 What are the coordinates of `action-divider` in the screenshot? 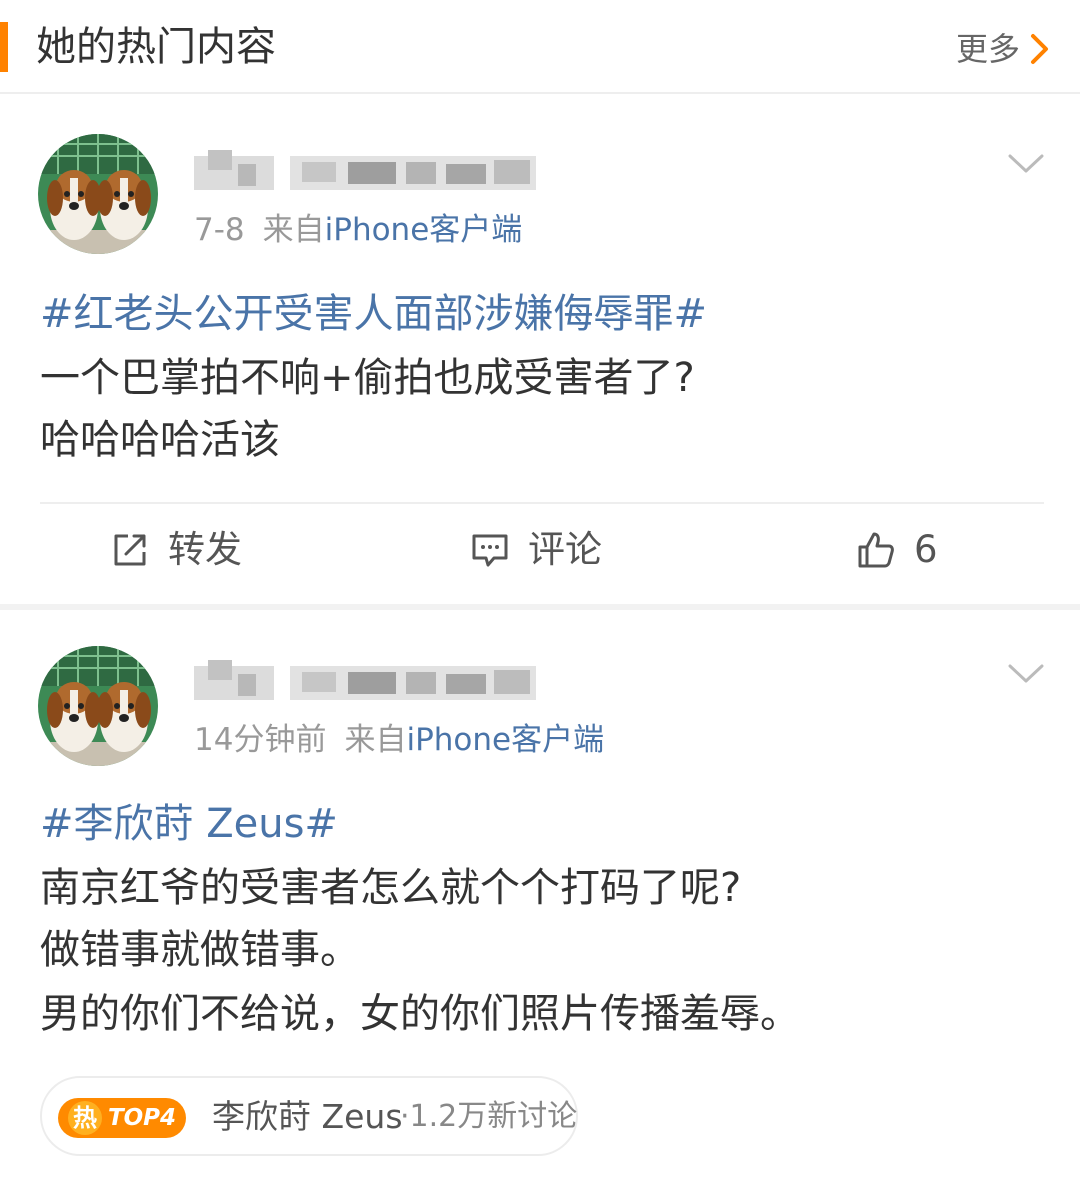 It's located at (542, 503).